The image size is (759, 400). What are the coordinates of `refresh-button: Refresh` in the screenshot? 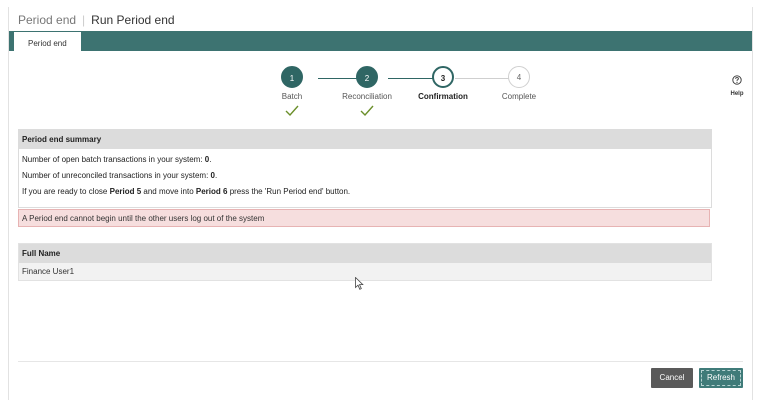 It's located at (721, 378).